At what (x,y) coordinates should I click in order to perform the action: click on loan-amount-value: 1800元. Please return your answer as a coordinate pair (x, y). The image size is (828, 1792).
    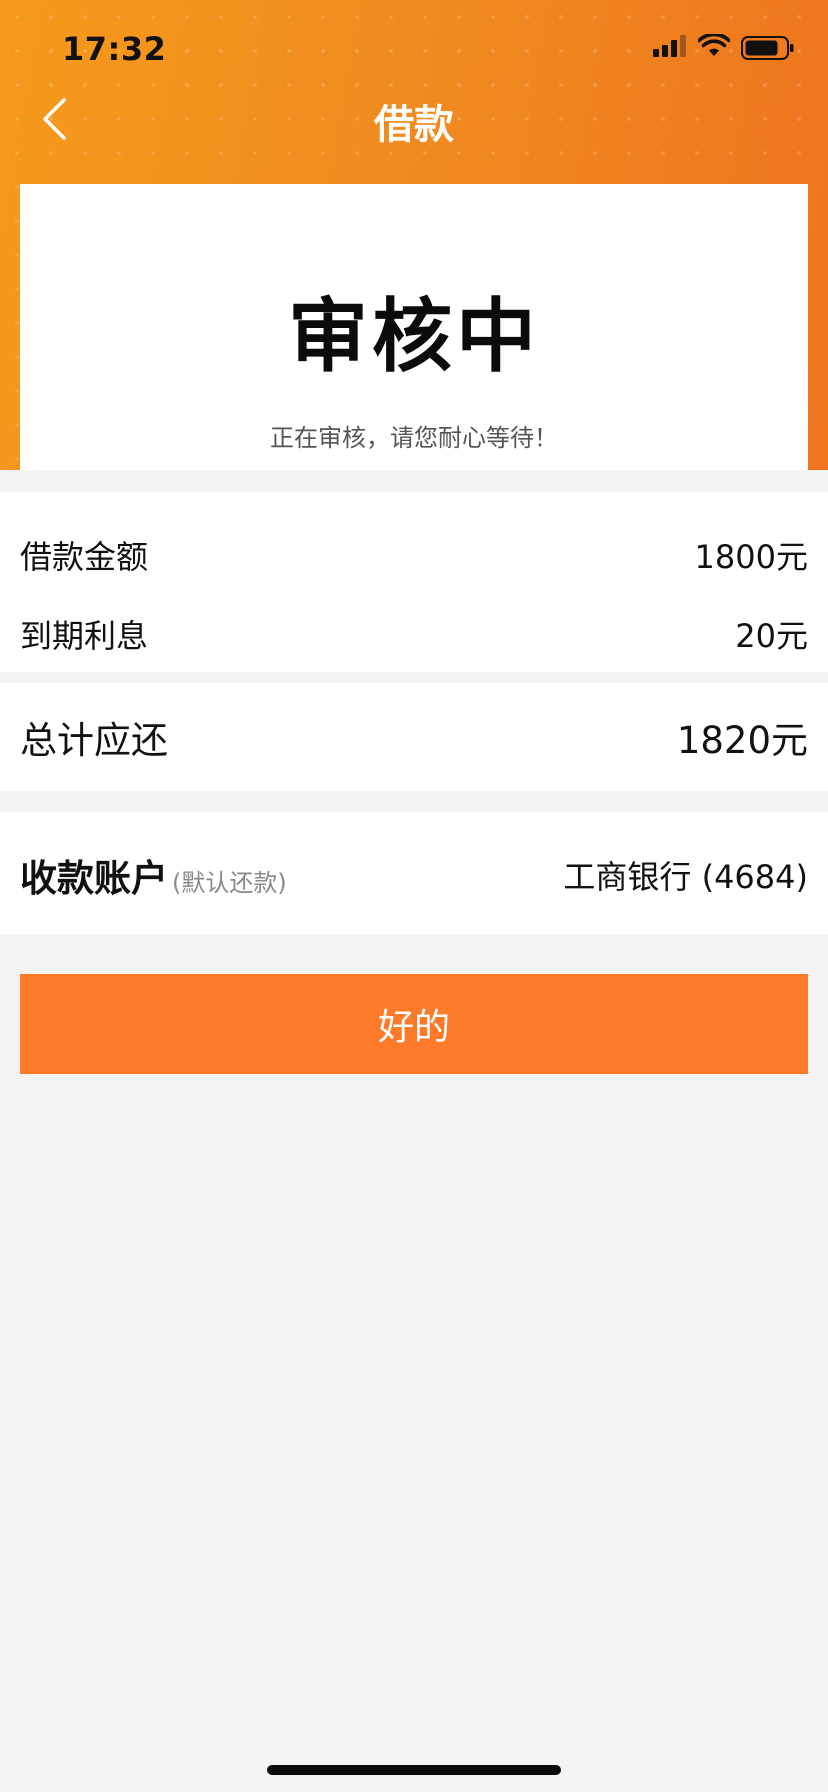
    Looking at the image, I should click on (751, 557).